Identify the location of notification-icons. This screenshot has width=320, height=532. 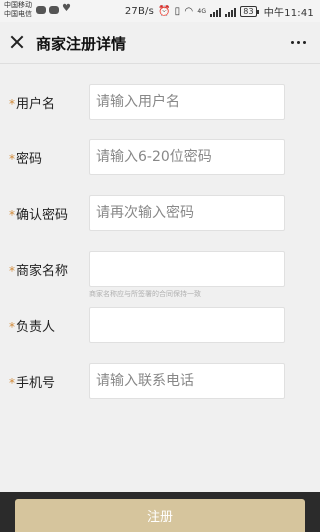
(53, 8).